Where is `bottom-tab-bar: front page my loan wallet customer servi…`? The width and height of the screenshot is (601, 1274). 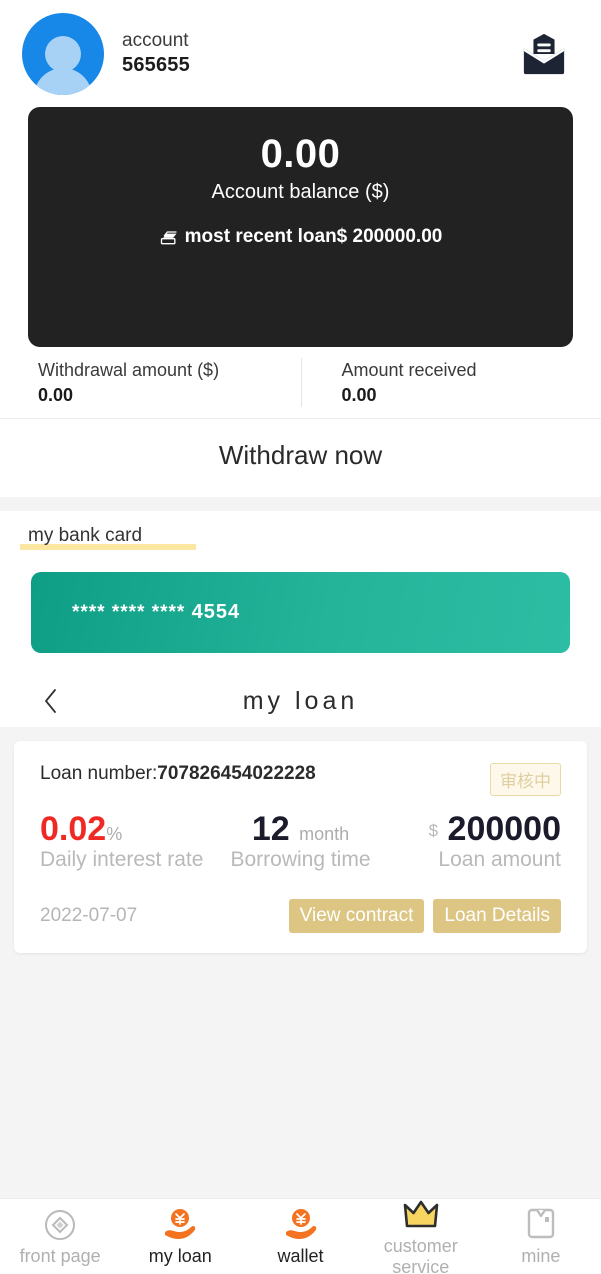
bottom-tab-bar: front page my loan wallet customer servi… is located at coordinates (300, 1236).